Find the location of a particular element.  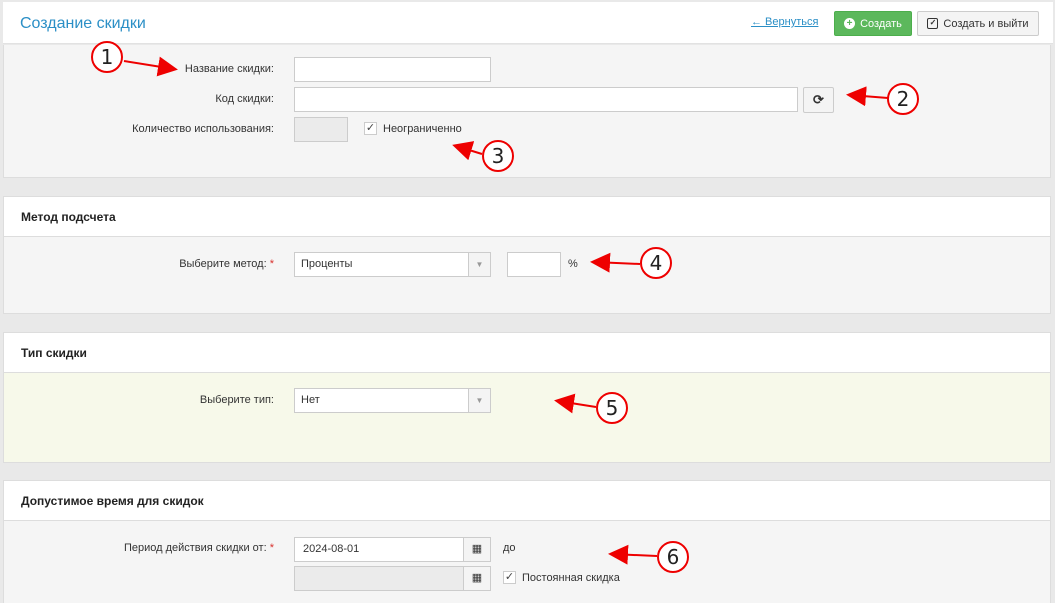

annotation-1: 1 is located at coordinates (107, 57).